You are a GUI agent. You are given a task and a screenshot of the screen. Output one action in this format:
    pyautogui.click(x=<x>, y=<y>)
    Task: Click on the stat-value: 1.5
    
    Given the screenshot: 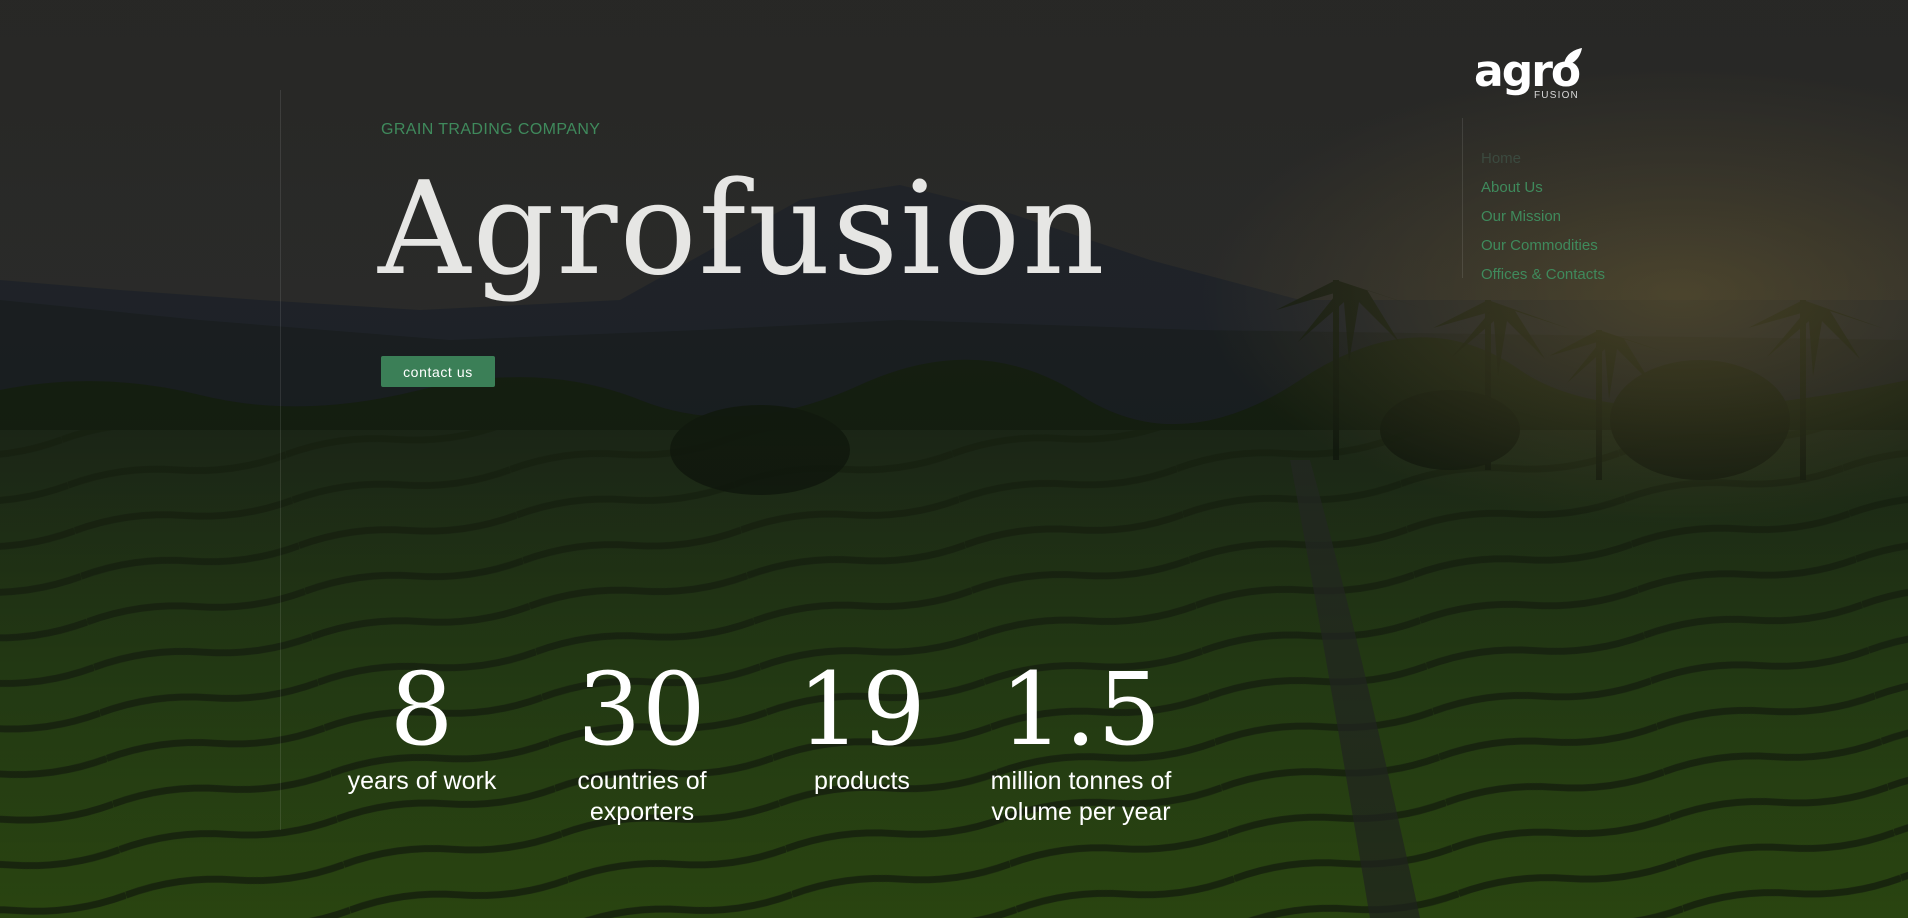 What is the action you would take?
    pyautogui.click(x=1081, y=709)
    